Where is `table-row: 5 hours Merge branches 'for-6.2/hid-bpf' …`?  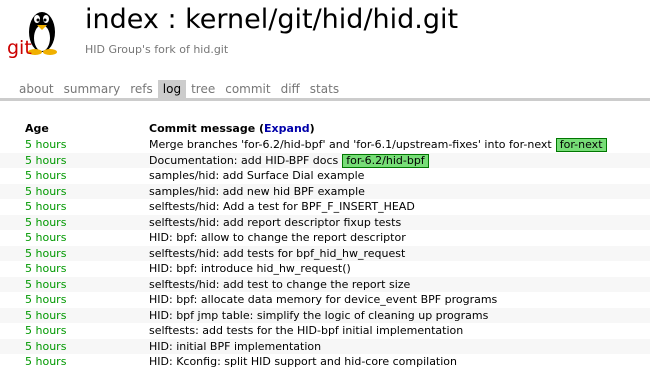 table-row: 5 hours Merge branches 'for-6.2/hid-bpf' … is located at coordinates (325, 145).